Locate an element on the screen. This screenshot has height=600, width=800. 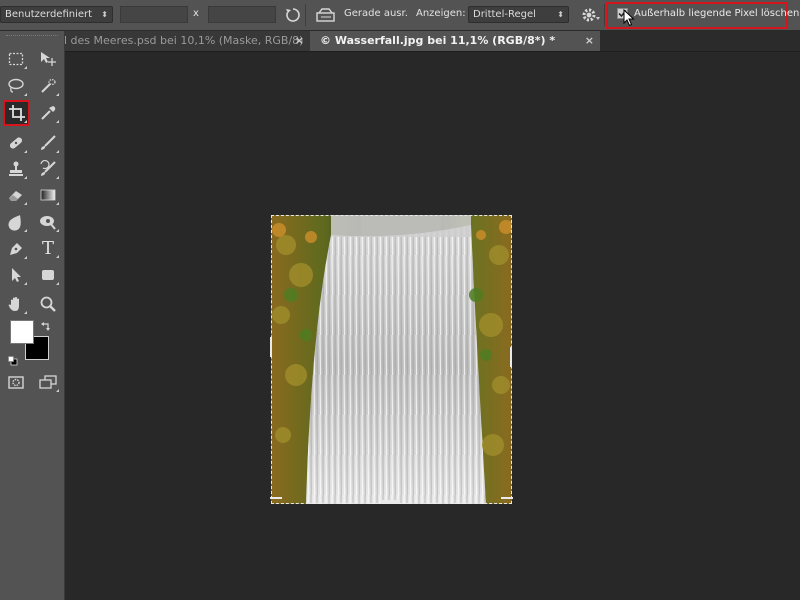
width-input is located at coordinates (154, 14).